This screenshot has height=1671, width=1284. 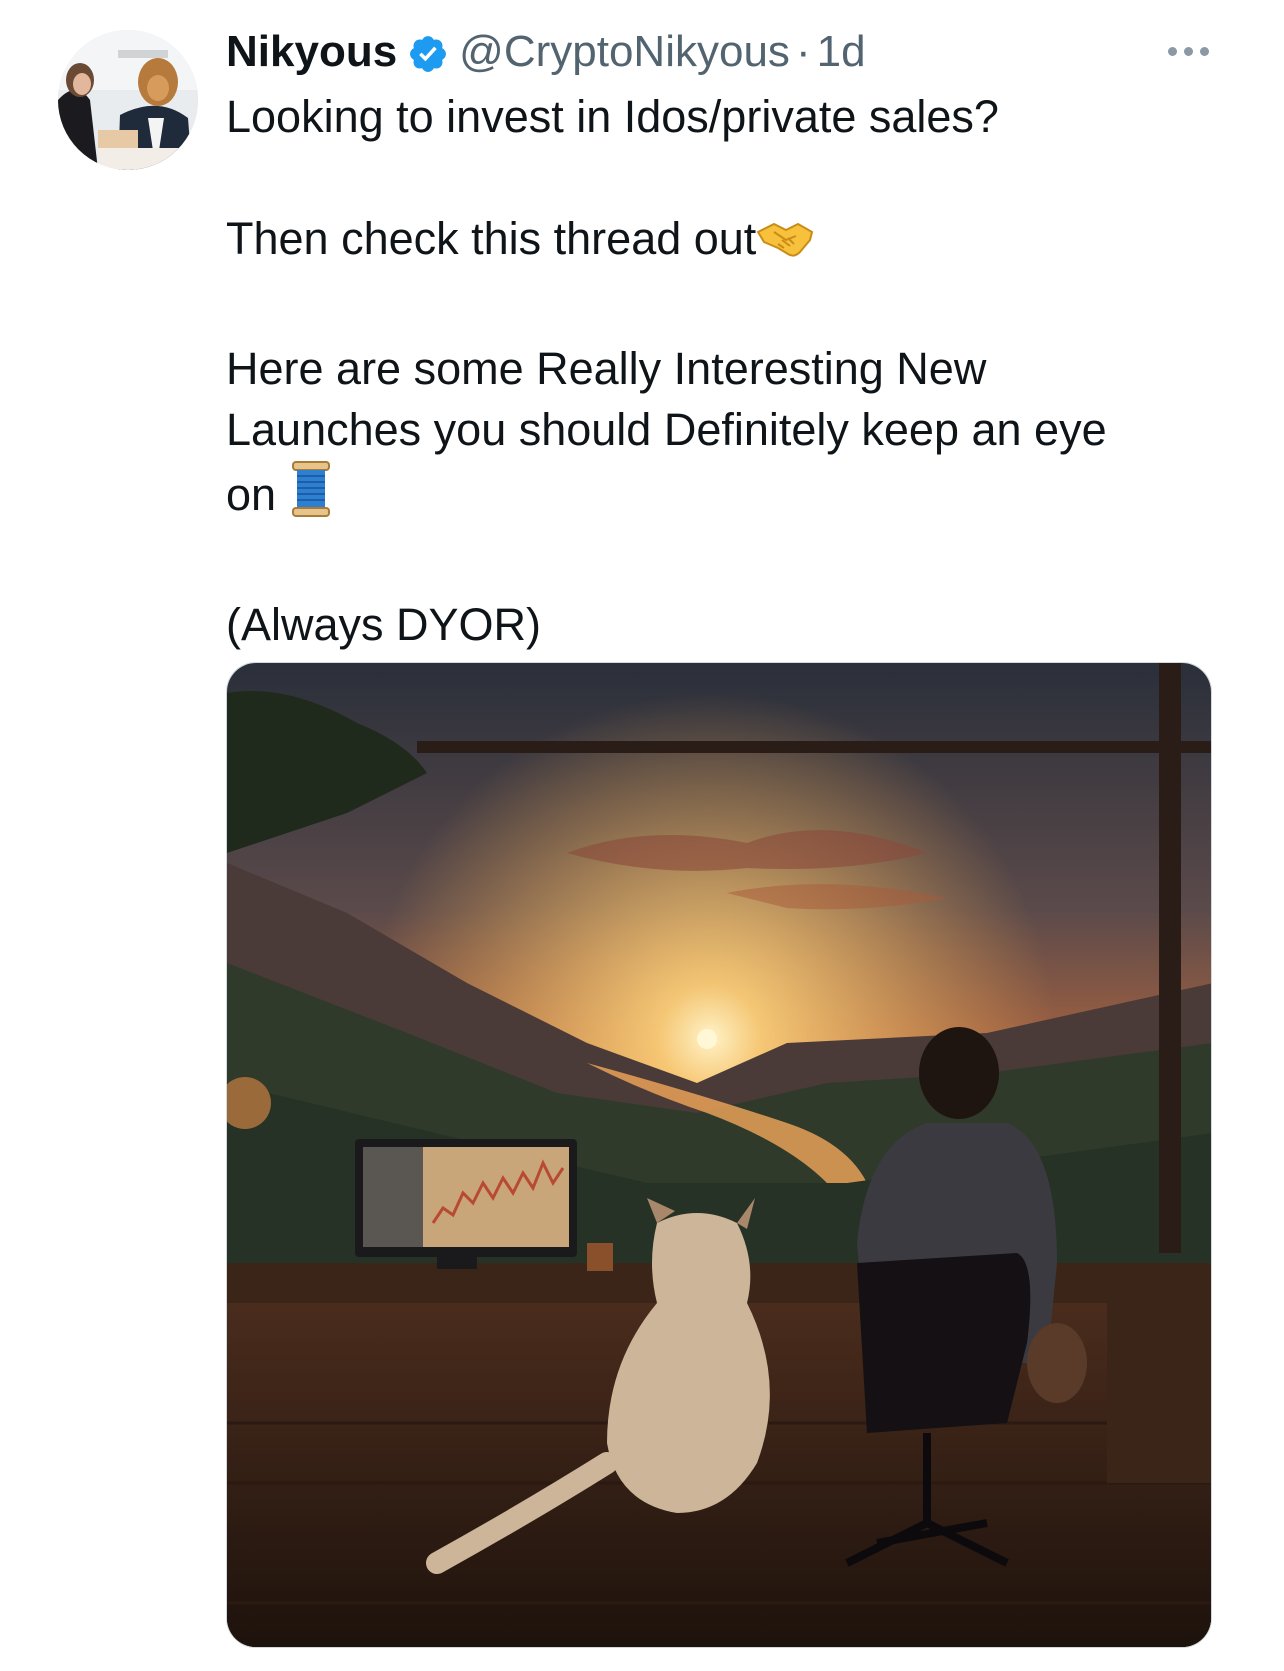 I want to click on thread-spool-icon, so click(x=311, y=496).